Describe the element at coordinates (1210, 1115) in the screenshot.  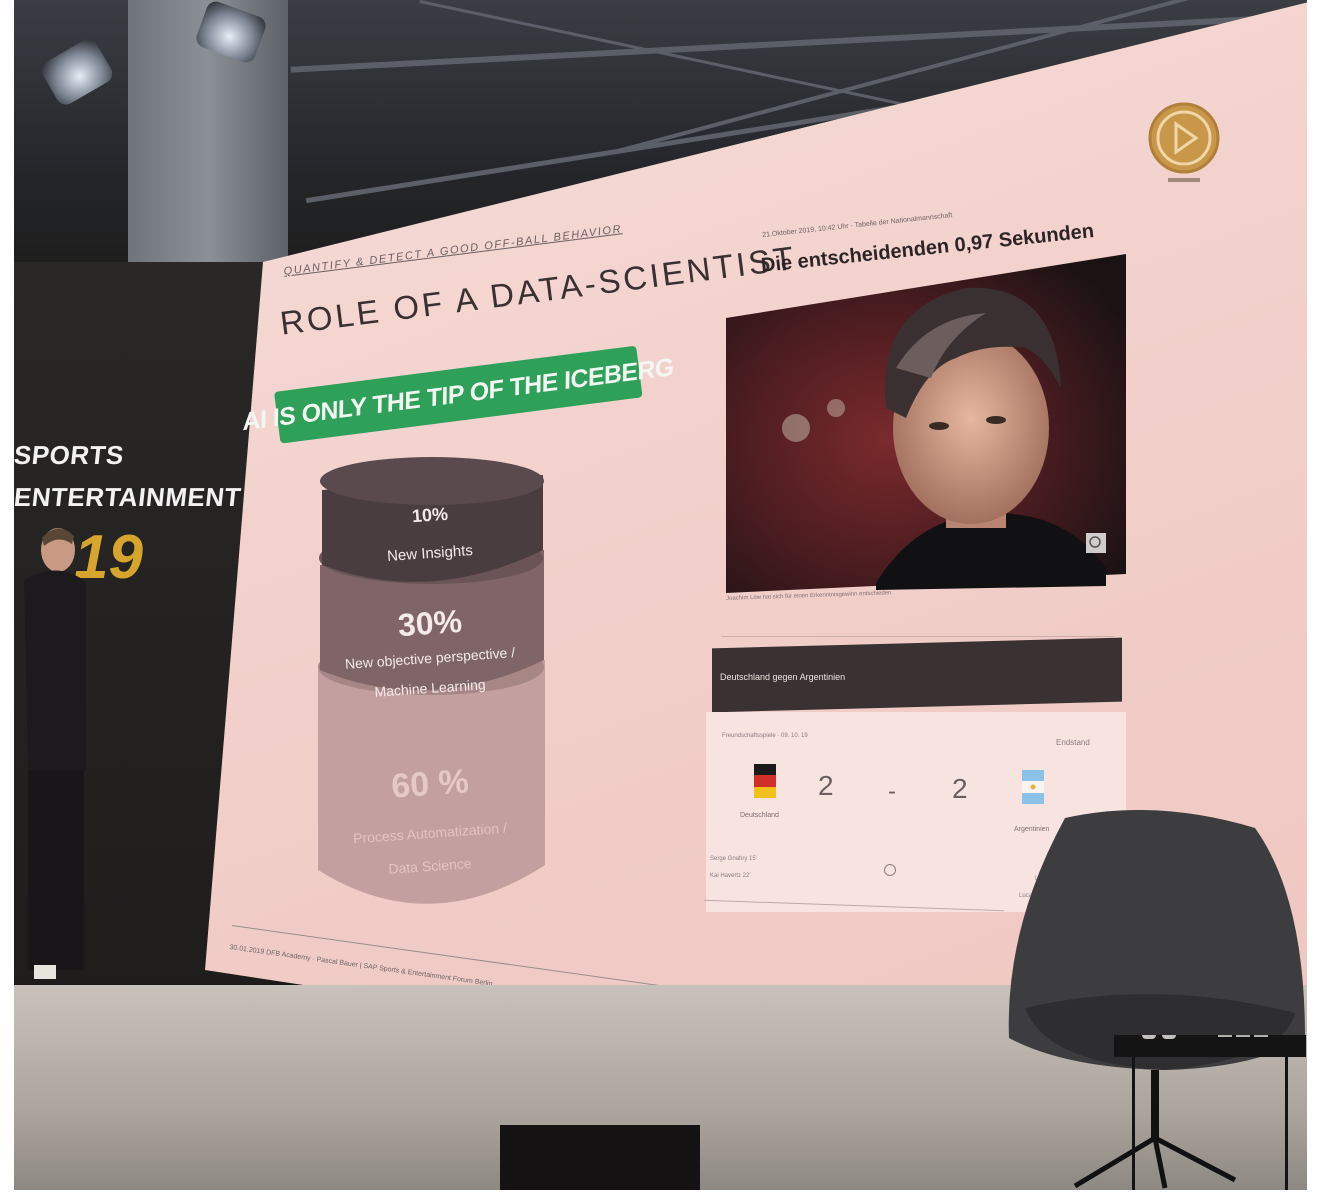
I see `side-table` at that location.